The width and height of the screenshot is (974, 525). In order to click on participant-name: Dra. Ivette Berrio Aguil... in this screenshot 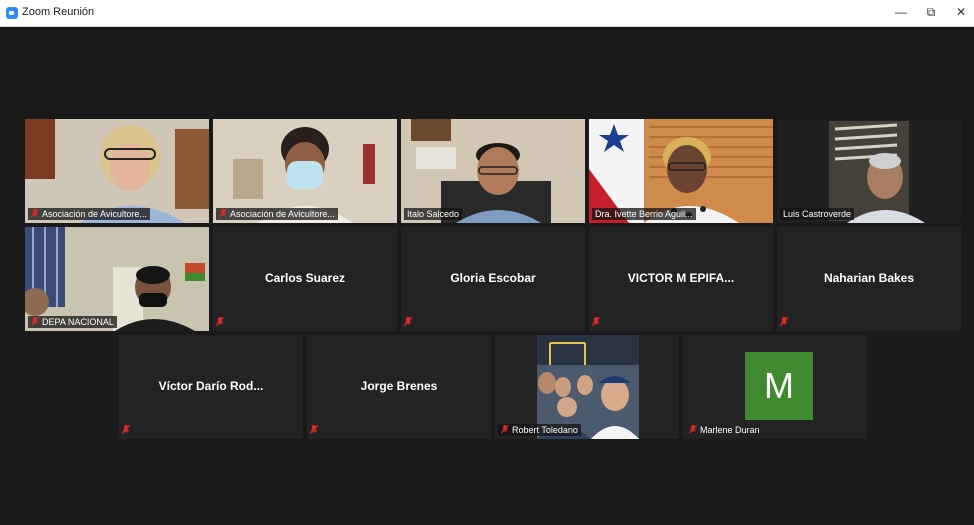, I will do `click(644, 214)`.